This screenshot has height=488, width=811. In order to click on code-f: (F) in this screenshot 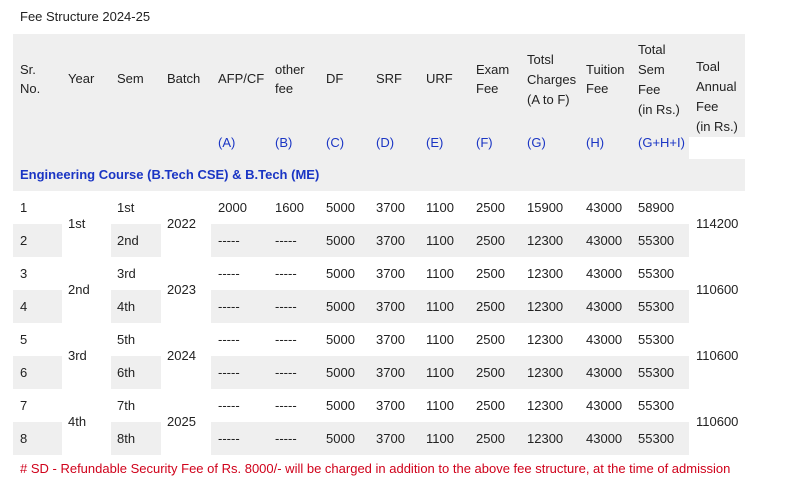, I will do `click(484, 142)`.